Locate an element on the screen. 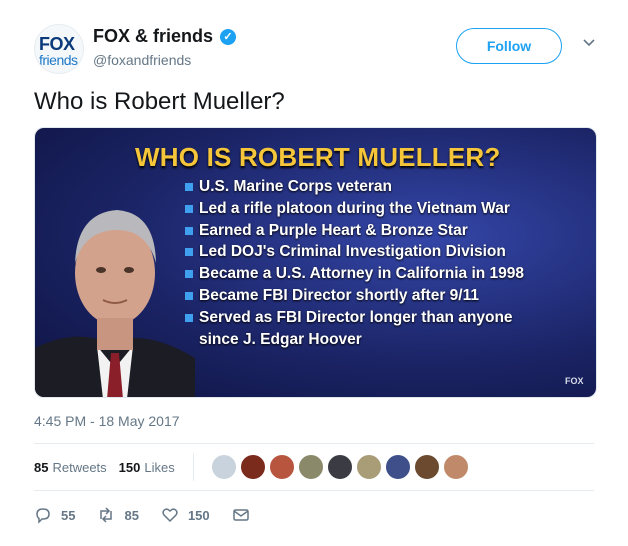 This screenshot has width=628, height=546. like-button: 150 is located at coordinates (185, 515).